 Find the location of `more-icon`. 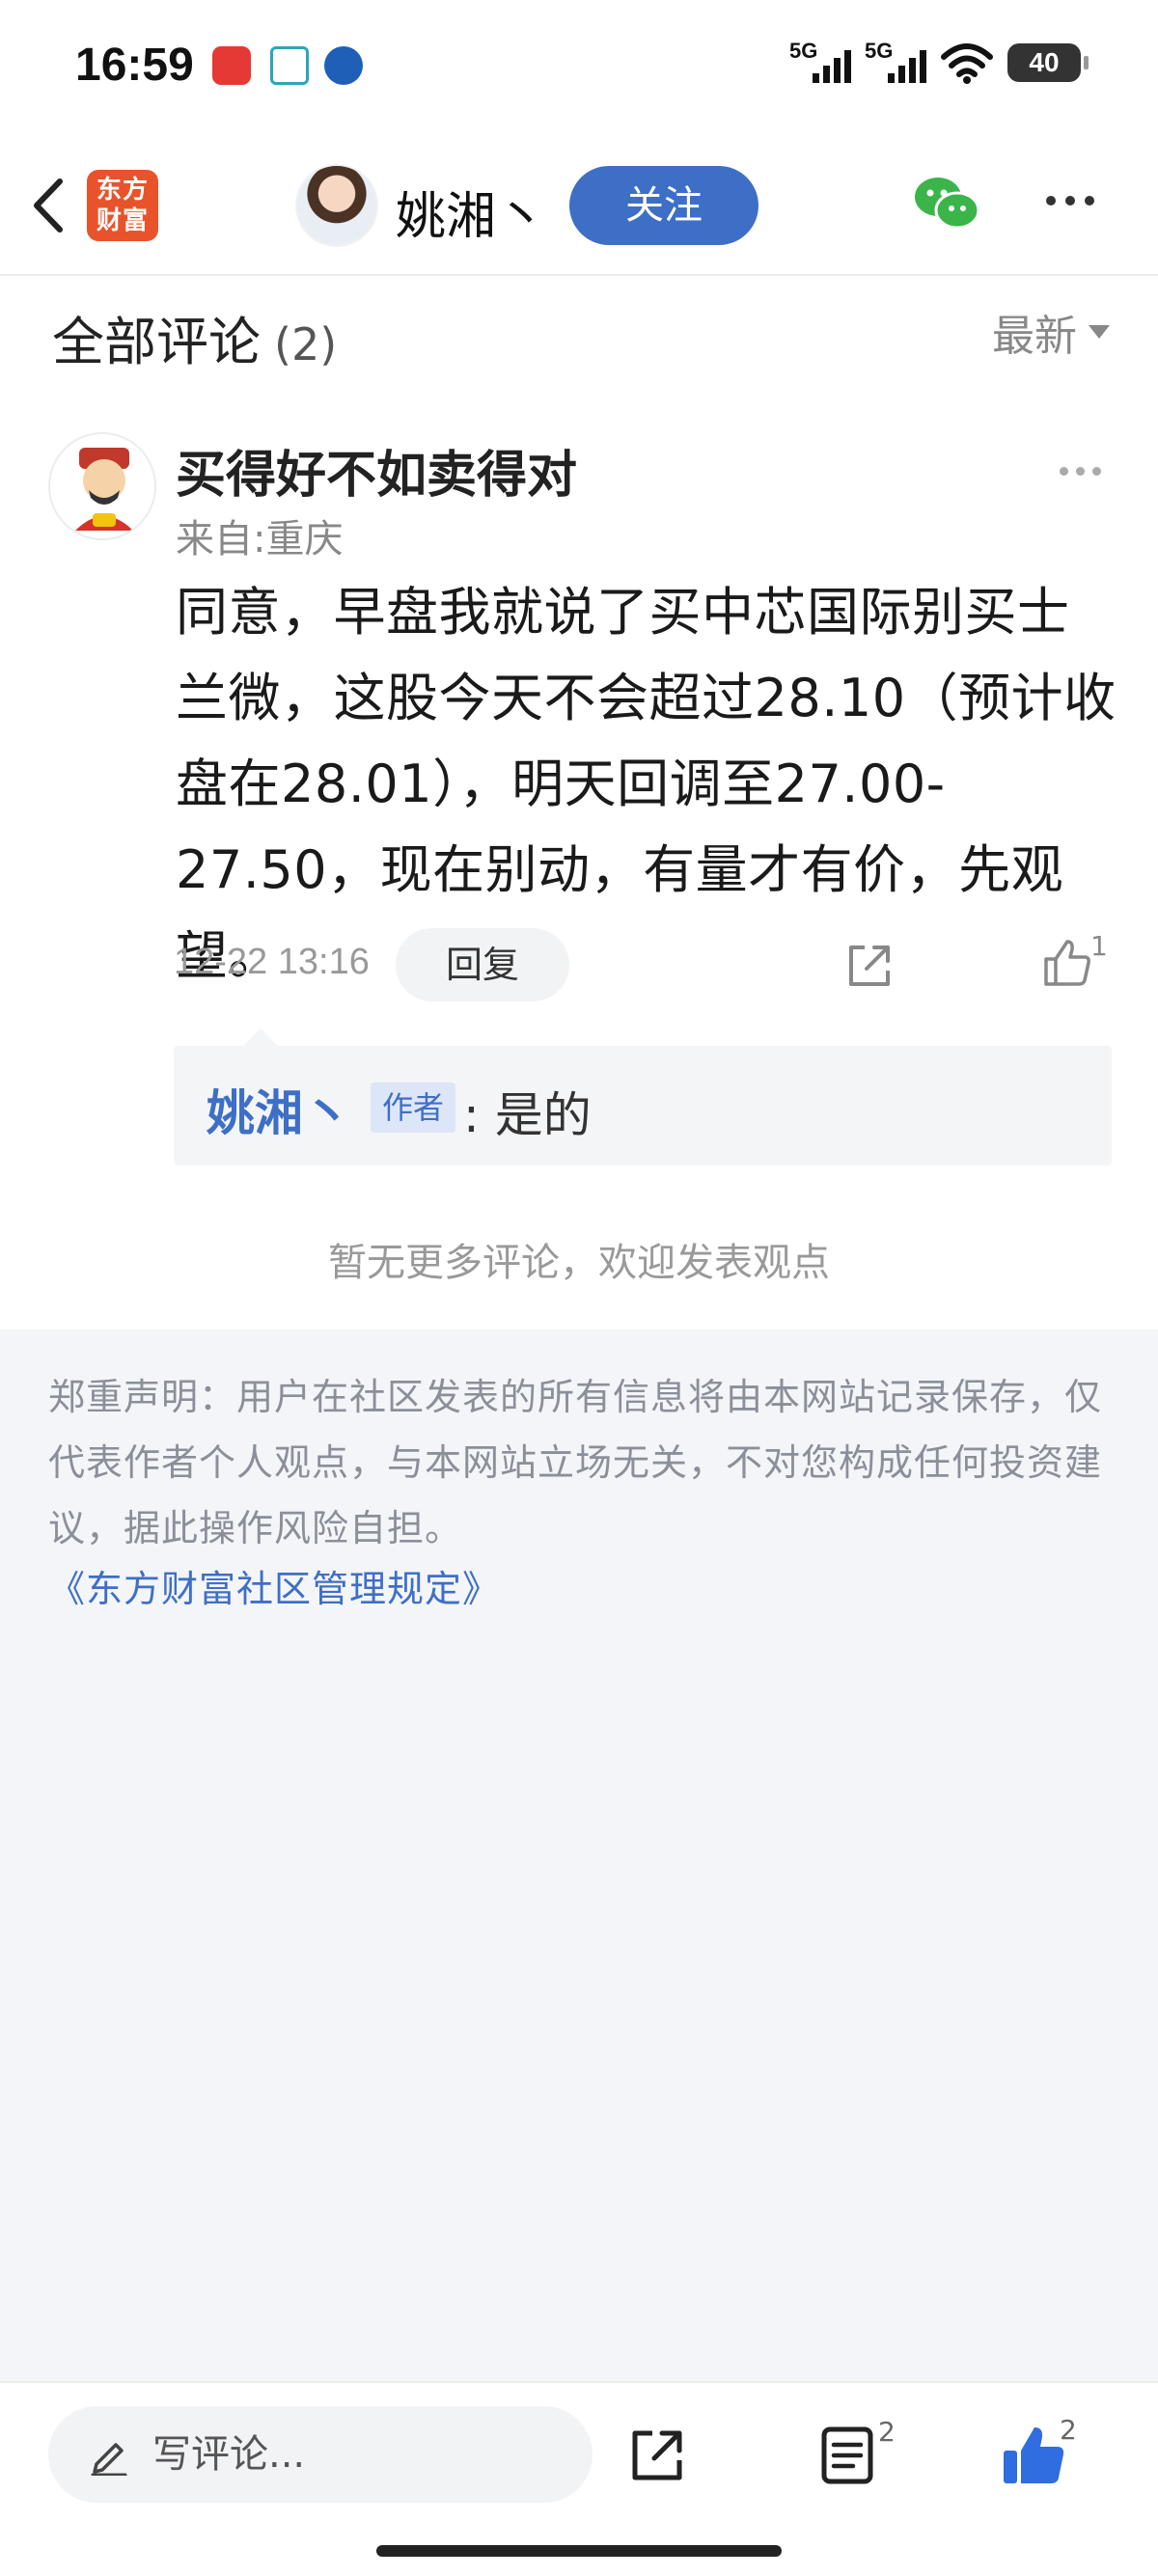

more-icon is located at coordinates (1075, 206).